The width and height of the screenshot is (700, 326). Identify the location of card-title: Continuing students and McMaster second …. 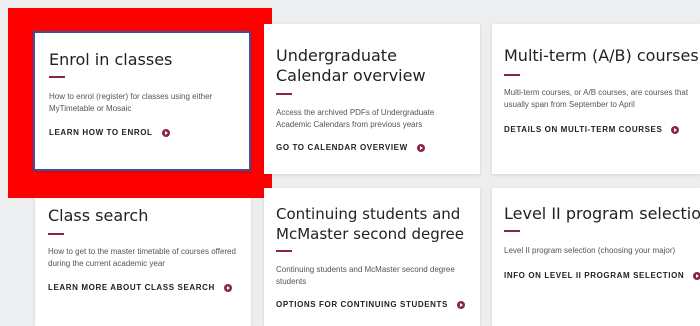
(370, 224).